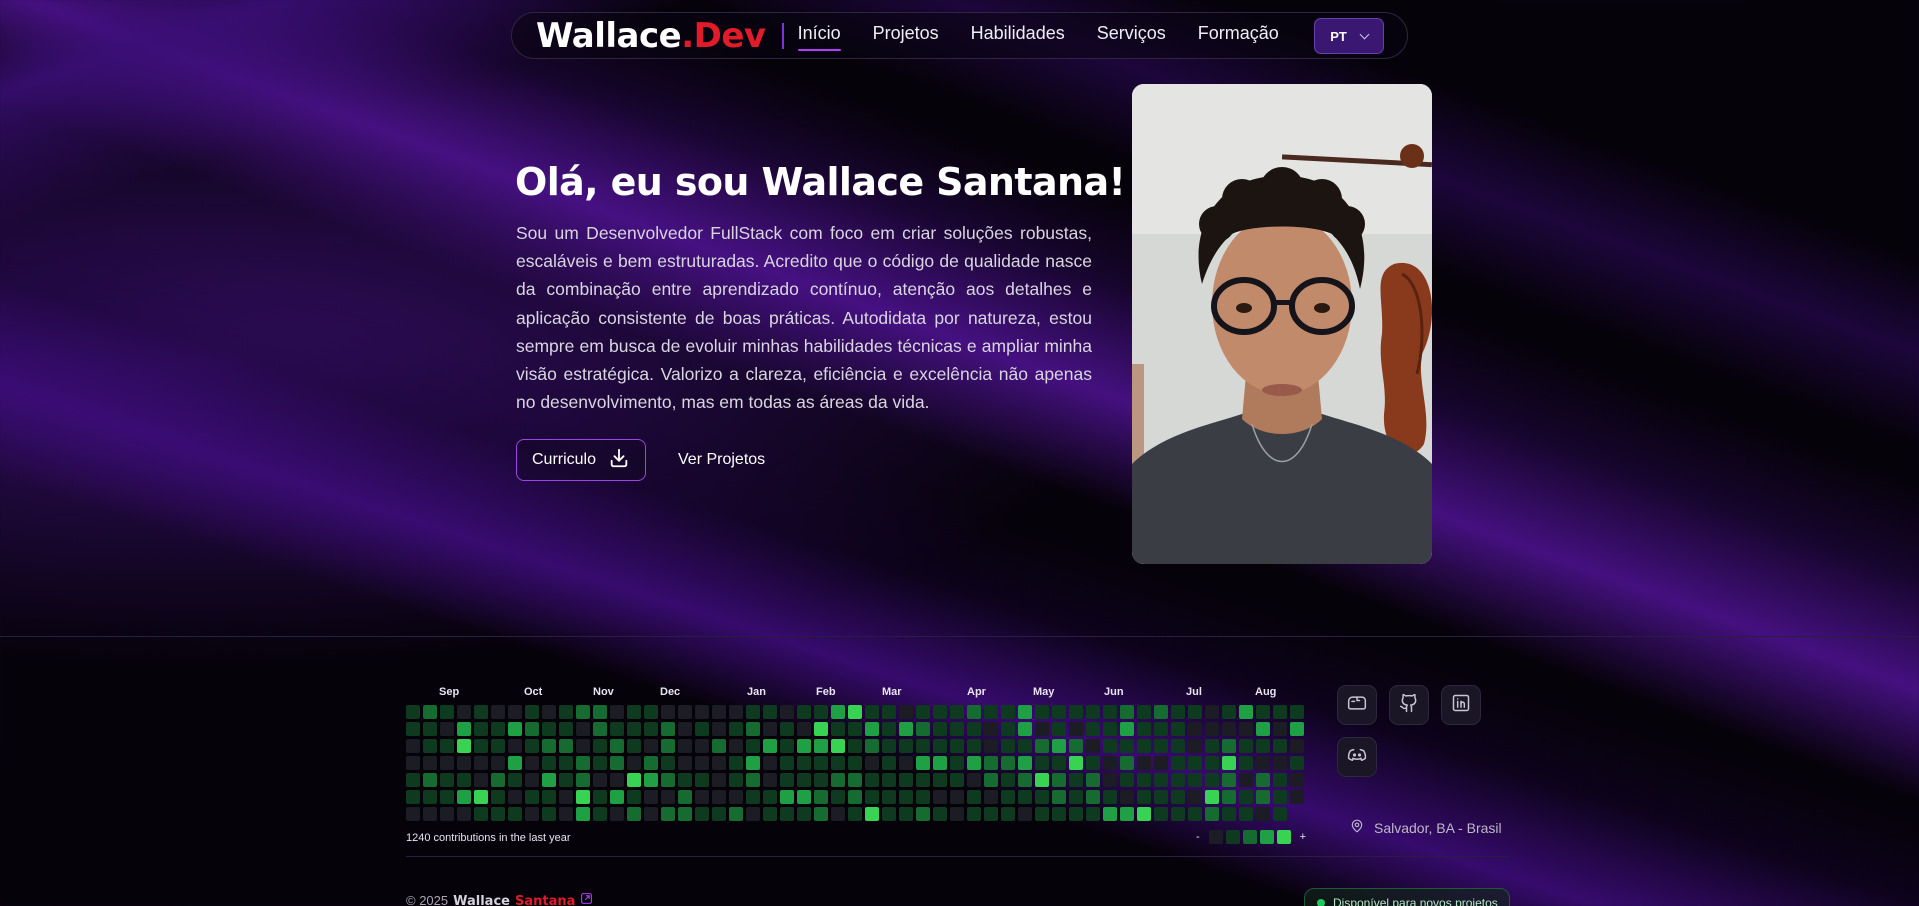 The image size is (1919, 906). I want to click on nav-link-projetos: Projetos, so click(906, 35).